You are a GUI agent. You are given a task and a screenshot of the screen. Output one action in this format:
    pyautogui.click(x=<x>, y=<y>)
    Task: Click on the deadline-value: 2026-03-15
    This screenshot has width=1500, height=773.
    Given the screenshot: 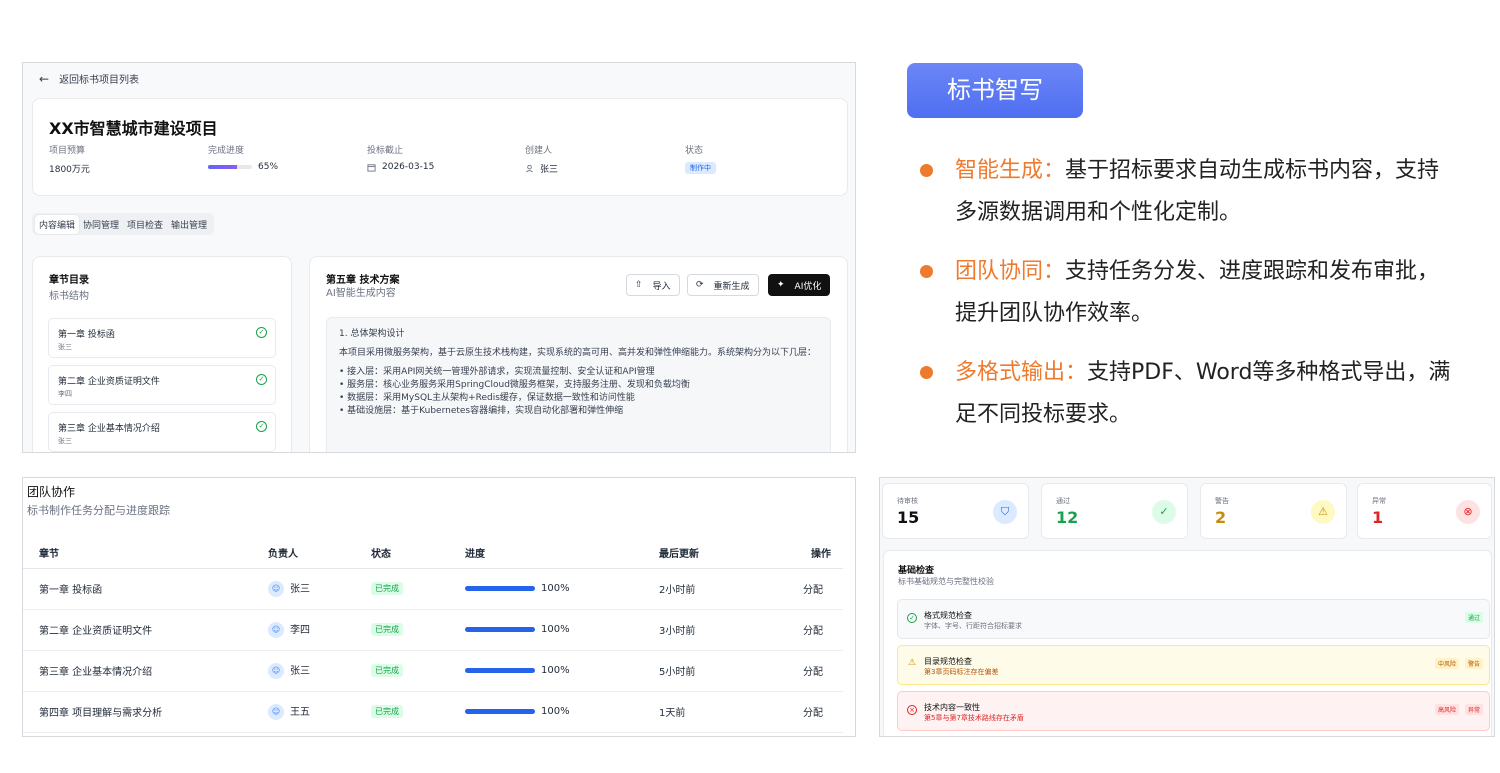 What is the action you would take?
    pyautogui.click(x=408, y=167)
    